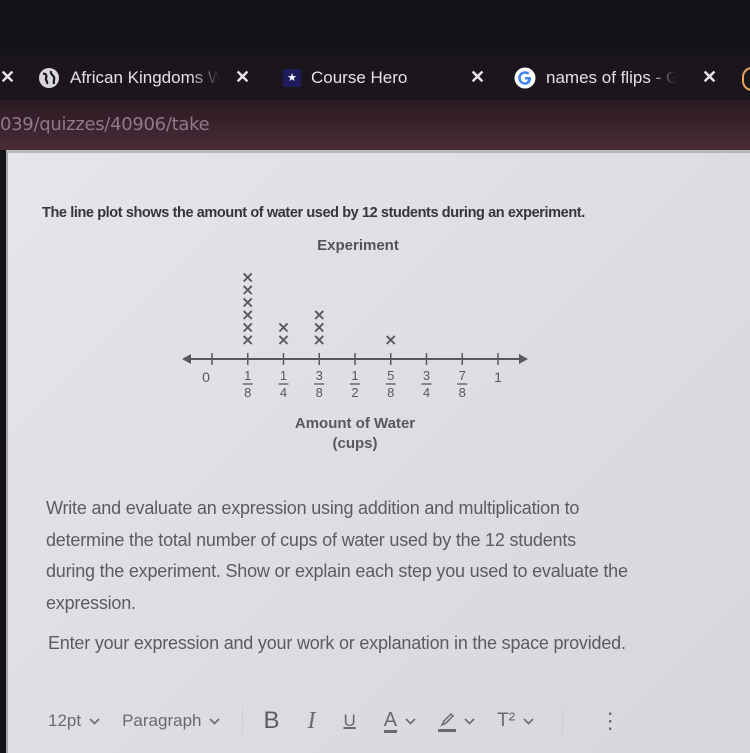 The image size is (750, 753). I want to click on tab-course-hero: ★ Course Hero ✕, so click(388, 77).